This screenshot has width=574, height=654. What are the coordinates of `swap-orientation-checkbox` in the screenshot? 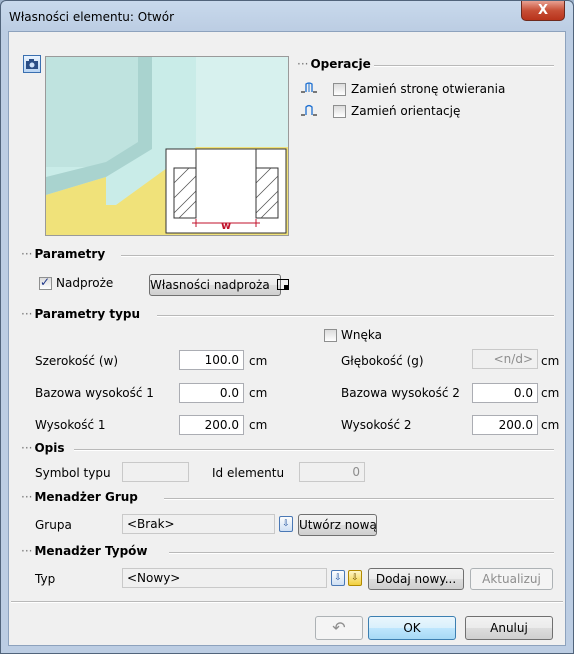 It's located at (339, 111).